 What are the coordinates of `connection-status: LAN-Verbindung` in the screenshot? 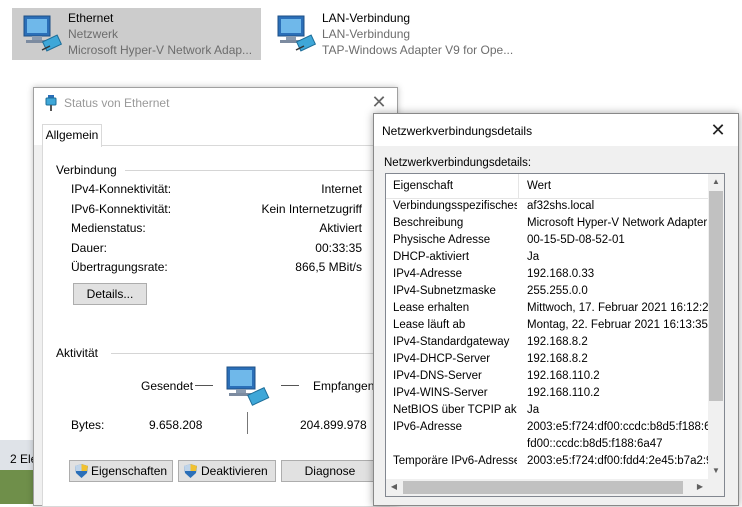 It's located at (366, 34).